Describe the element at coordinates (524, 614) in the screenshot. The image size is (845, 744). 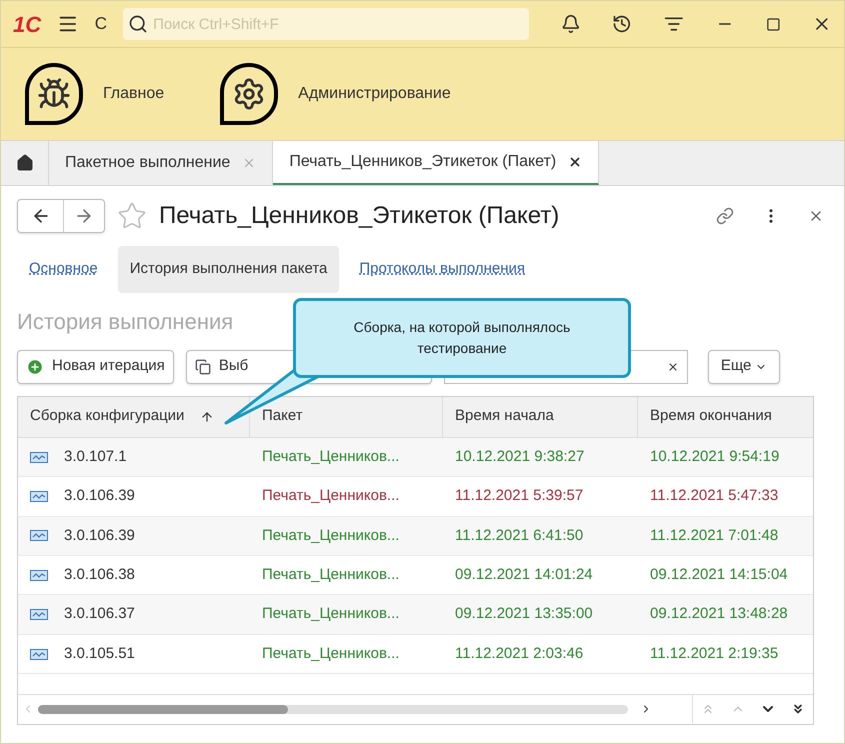
I see `table-cell-text: 09.12.2021 13:35:00` at that location.